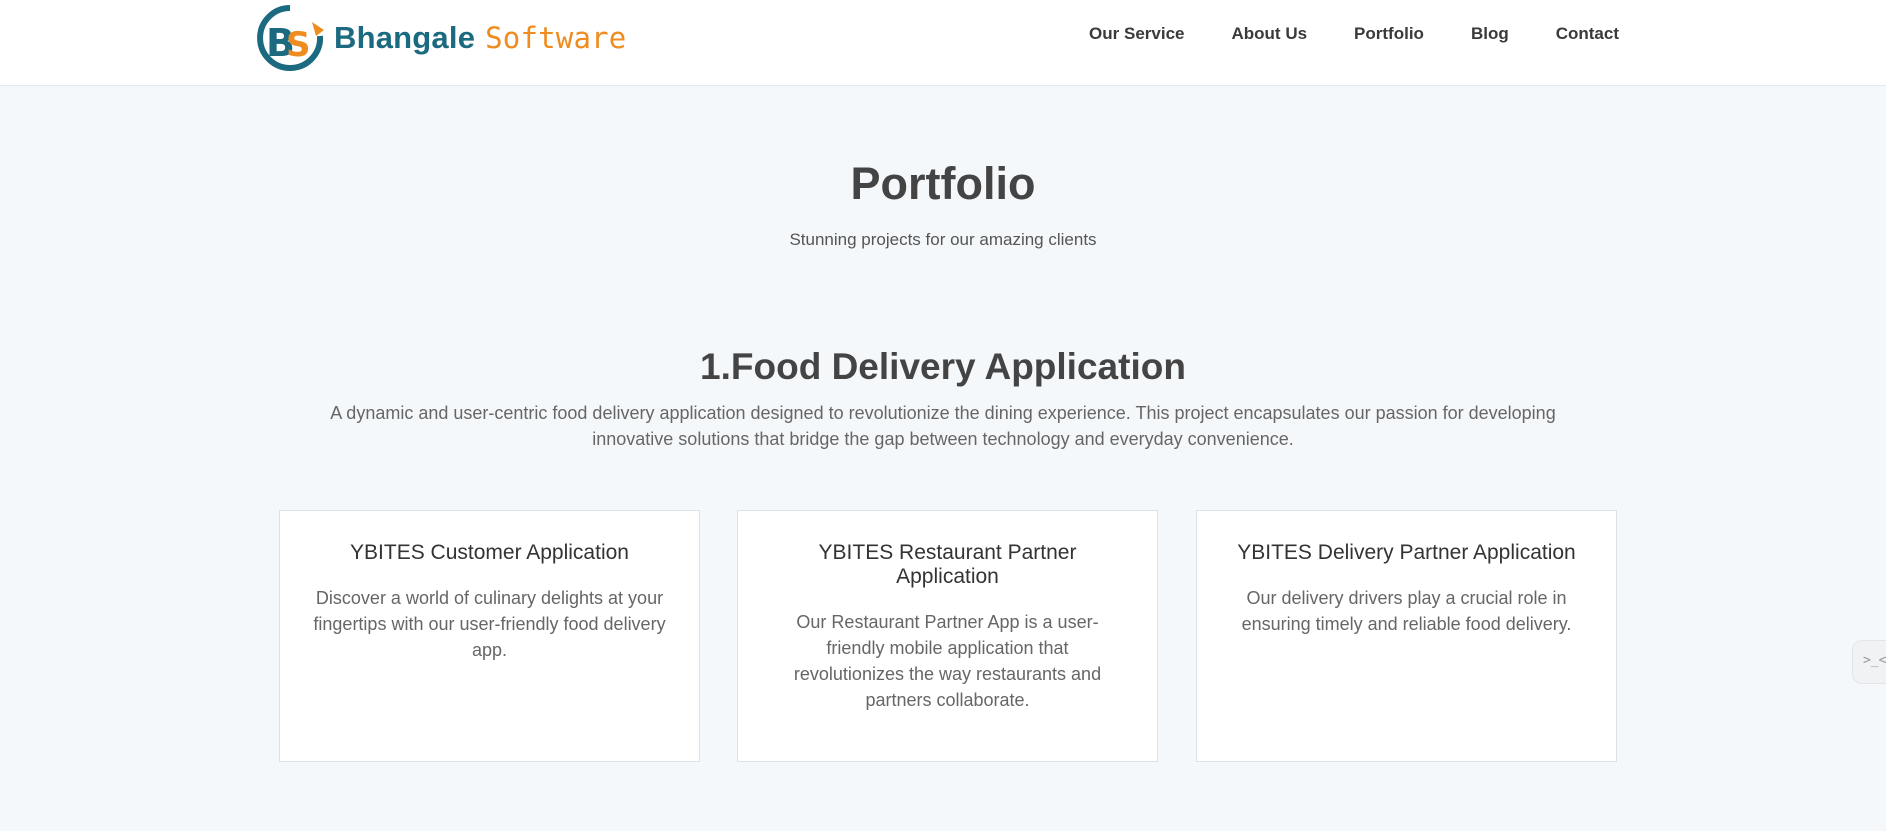 Image resolution: width=1886 pixels, height=831 pixels. I want to click on side-widget-tab: >_<, so click(1869, 662).